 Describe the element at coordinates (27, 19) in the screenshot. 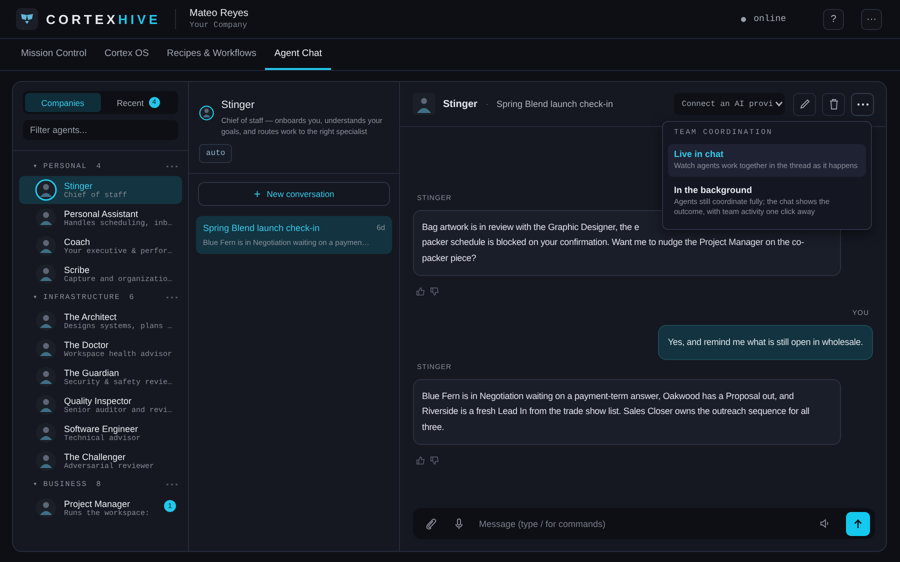

I see `logo-icon` at that location.